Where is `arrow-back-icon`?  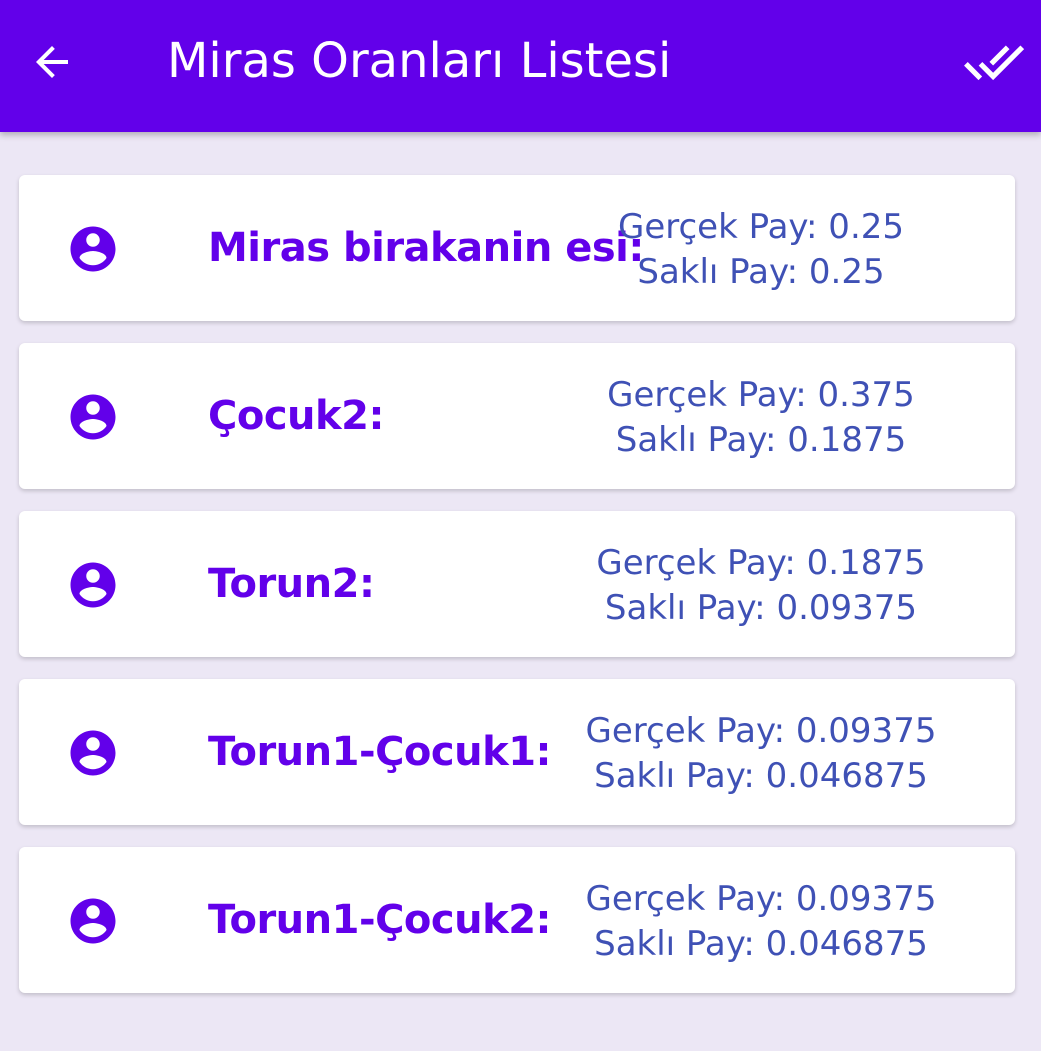
arrow-back-icon is located at coordinates (52, 62).